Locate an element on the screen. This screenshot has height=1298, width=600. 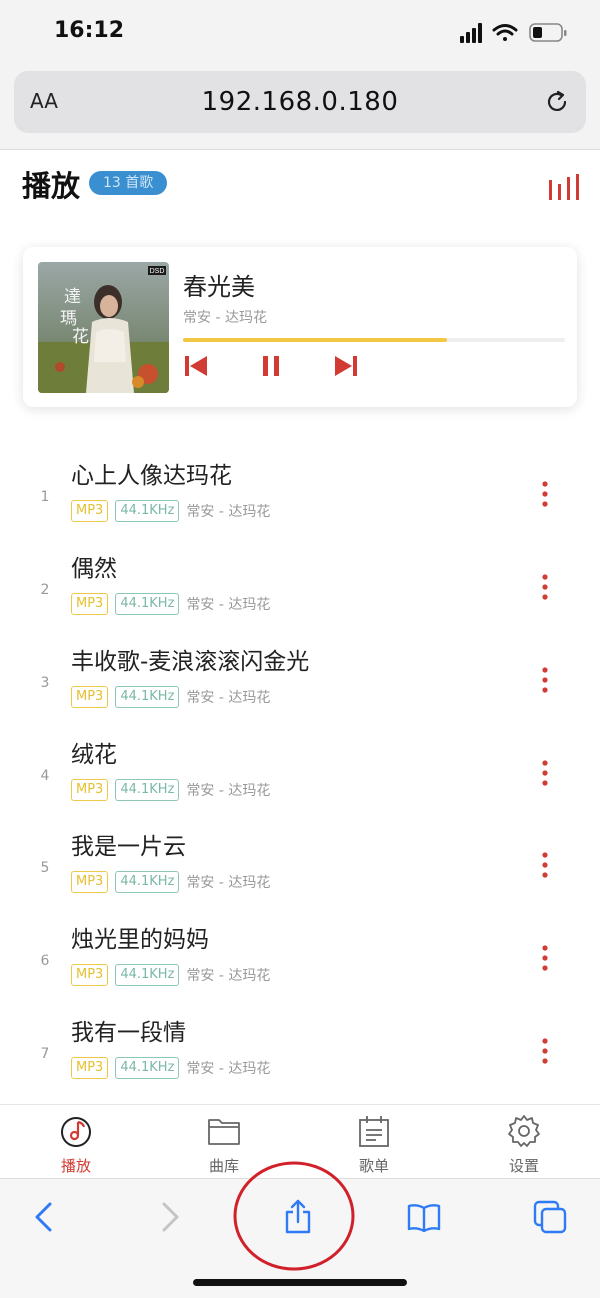
song-index: 5 is located at coordinates (45, 868).